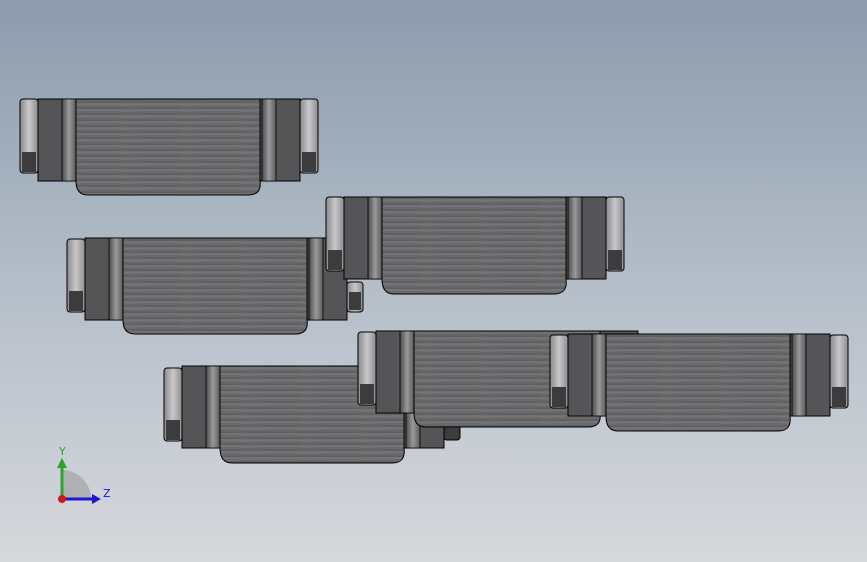  Describe the element at coordinates (62, 499) in the screenshot. I see `x-axis-dot-icon` at that location.